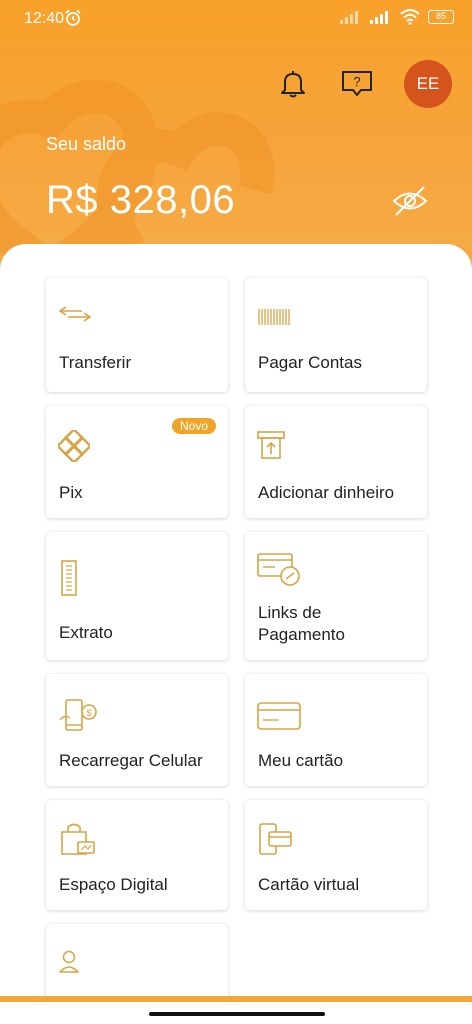 The width and height of the screenshot is (472, 1024). What do you see at coordinates (113, 884) in the screenshot?
I see `card-label: Espaço Digital` at bounding box center [113, 884].